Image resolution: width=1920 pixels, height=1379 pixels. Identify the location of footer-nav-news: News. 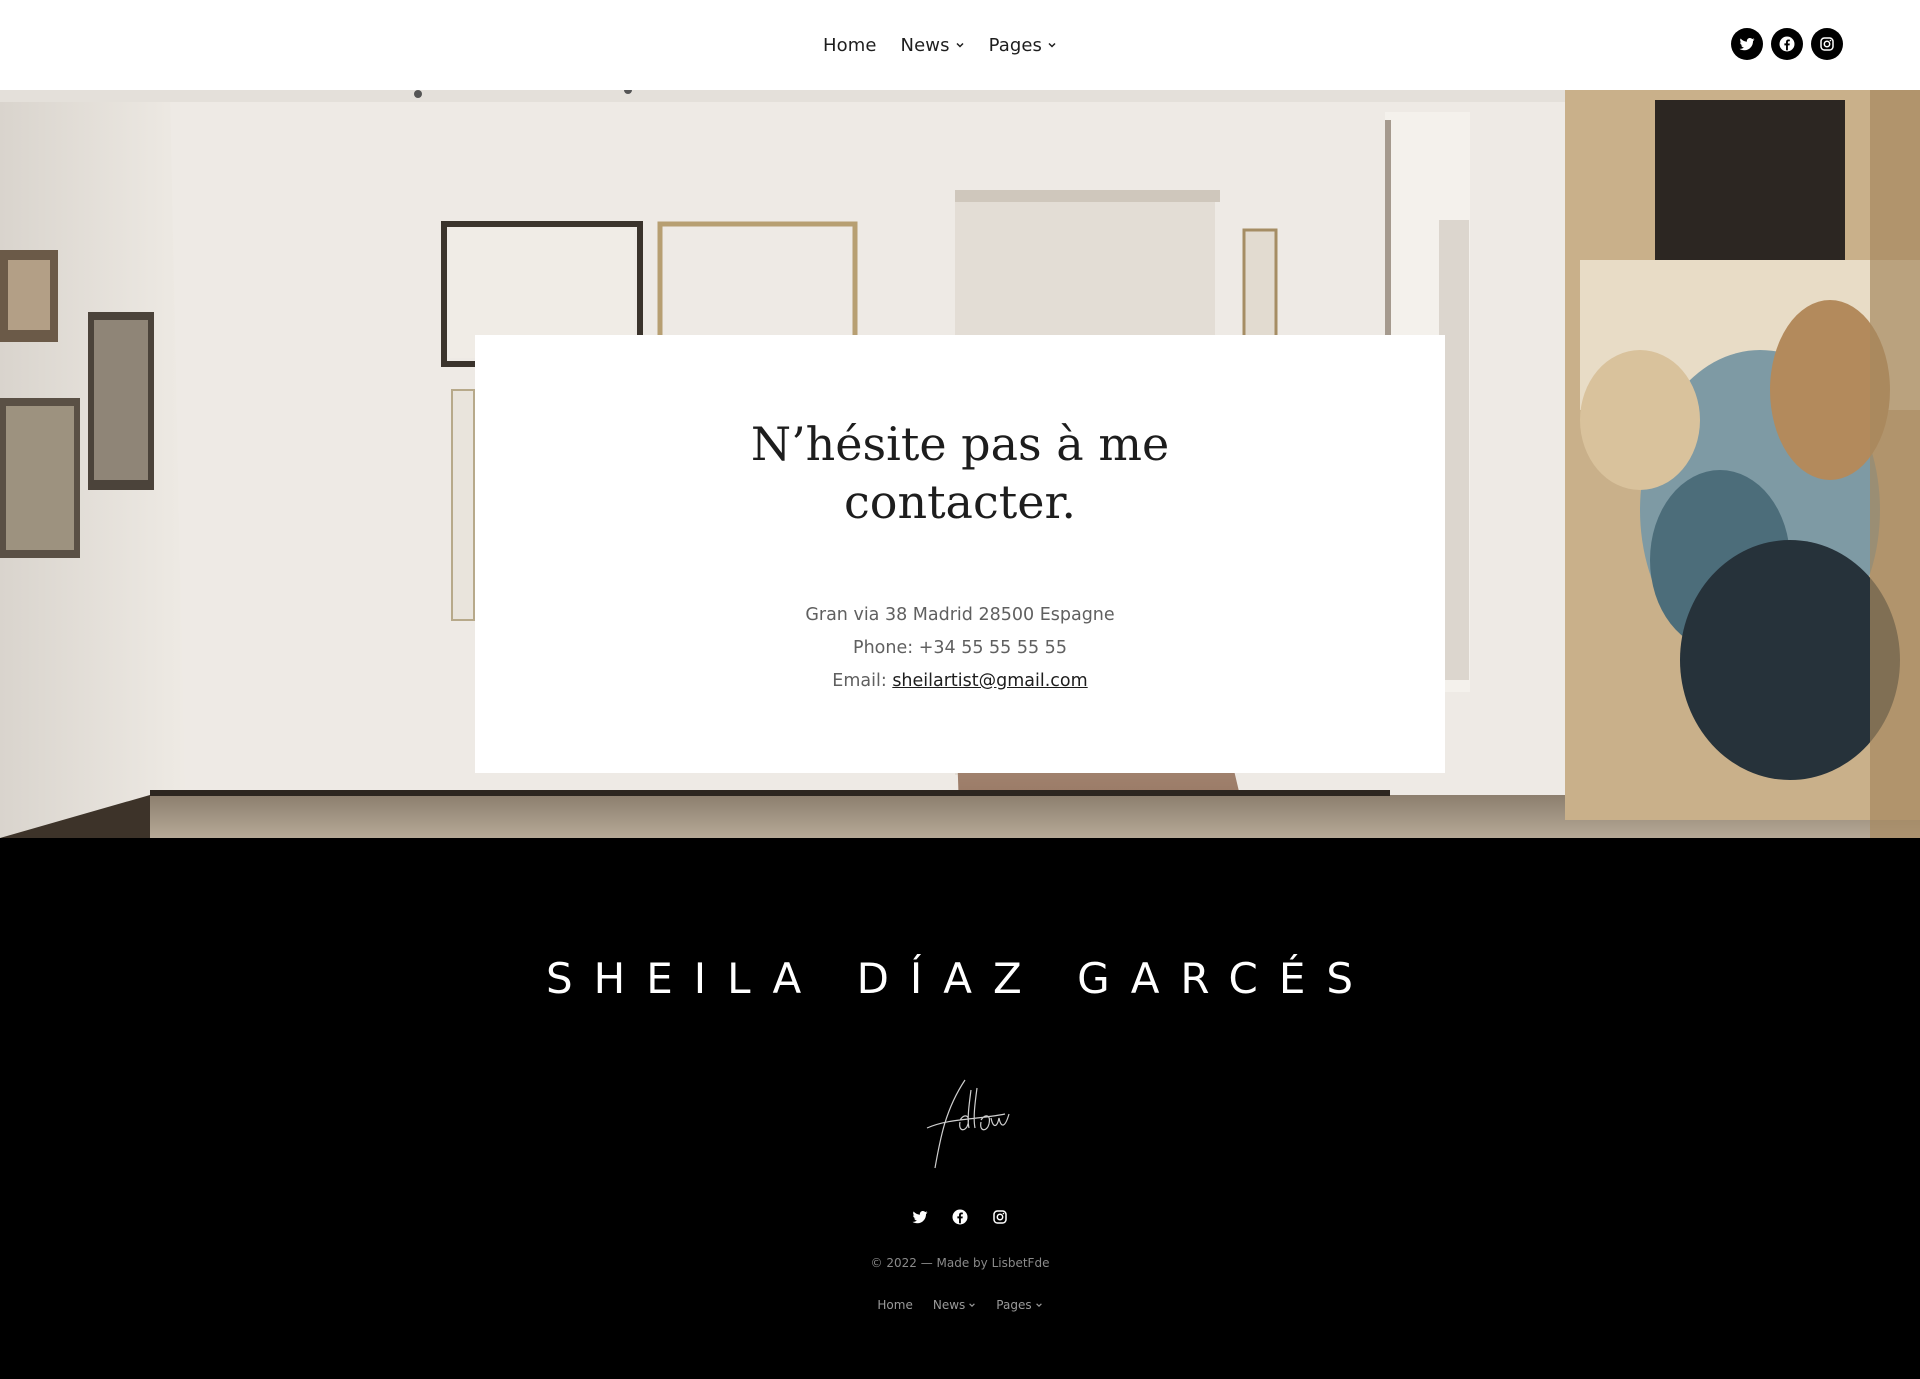
(954, 1305).